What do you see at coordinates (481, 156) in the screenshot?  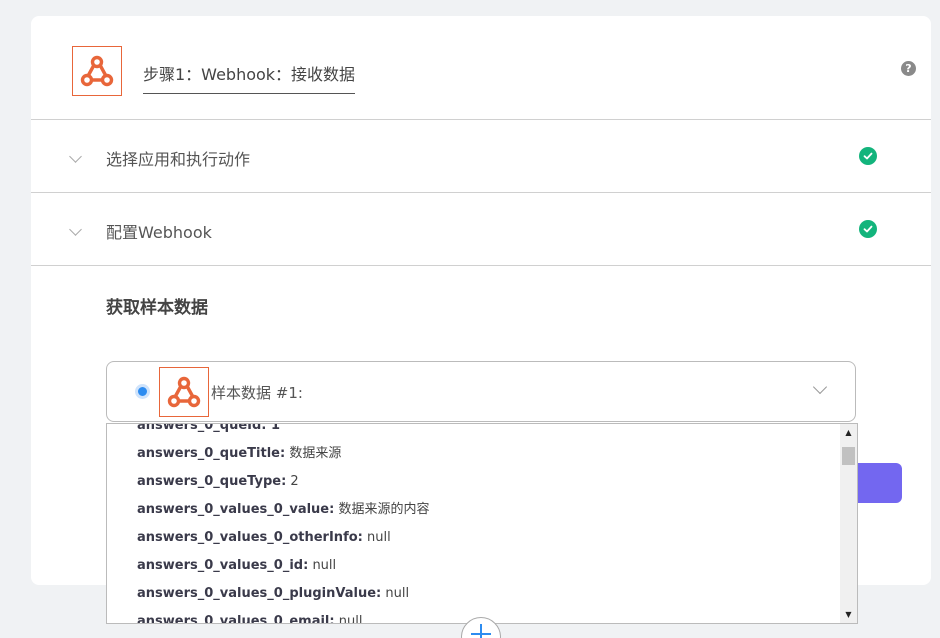 I see `section-select-app: 选择应用和执行动作` at bounding box center [481, 156].